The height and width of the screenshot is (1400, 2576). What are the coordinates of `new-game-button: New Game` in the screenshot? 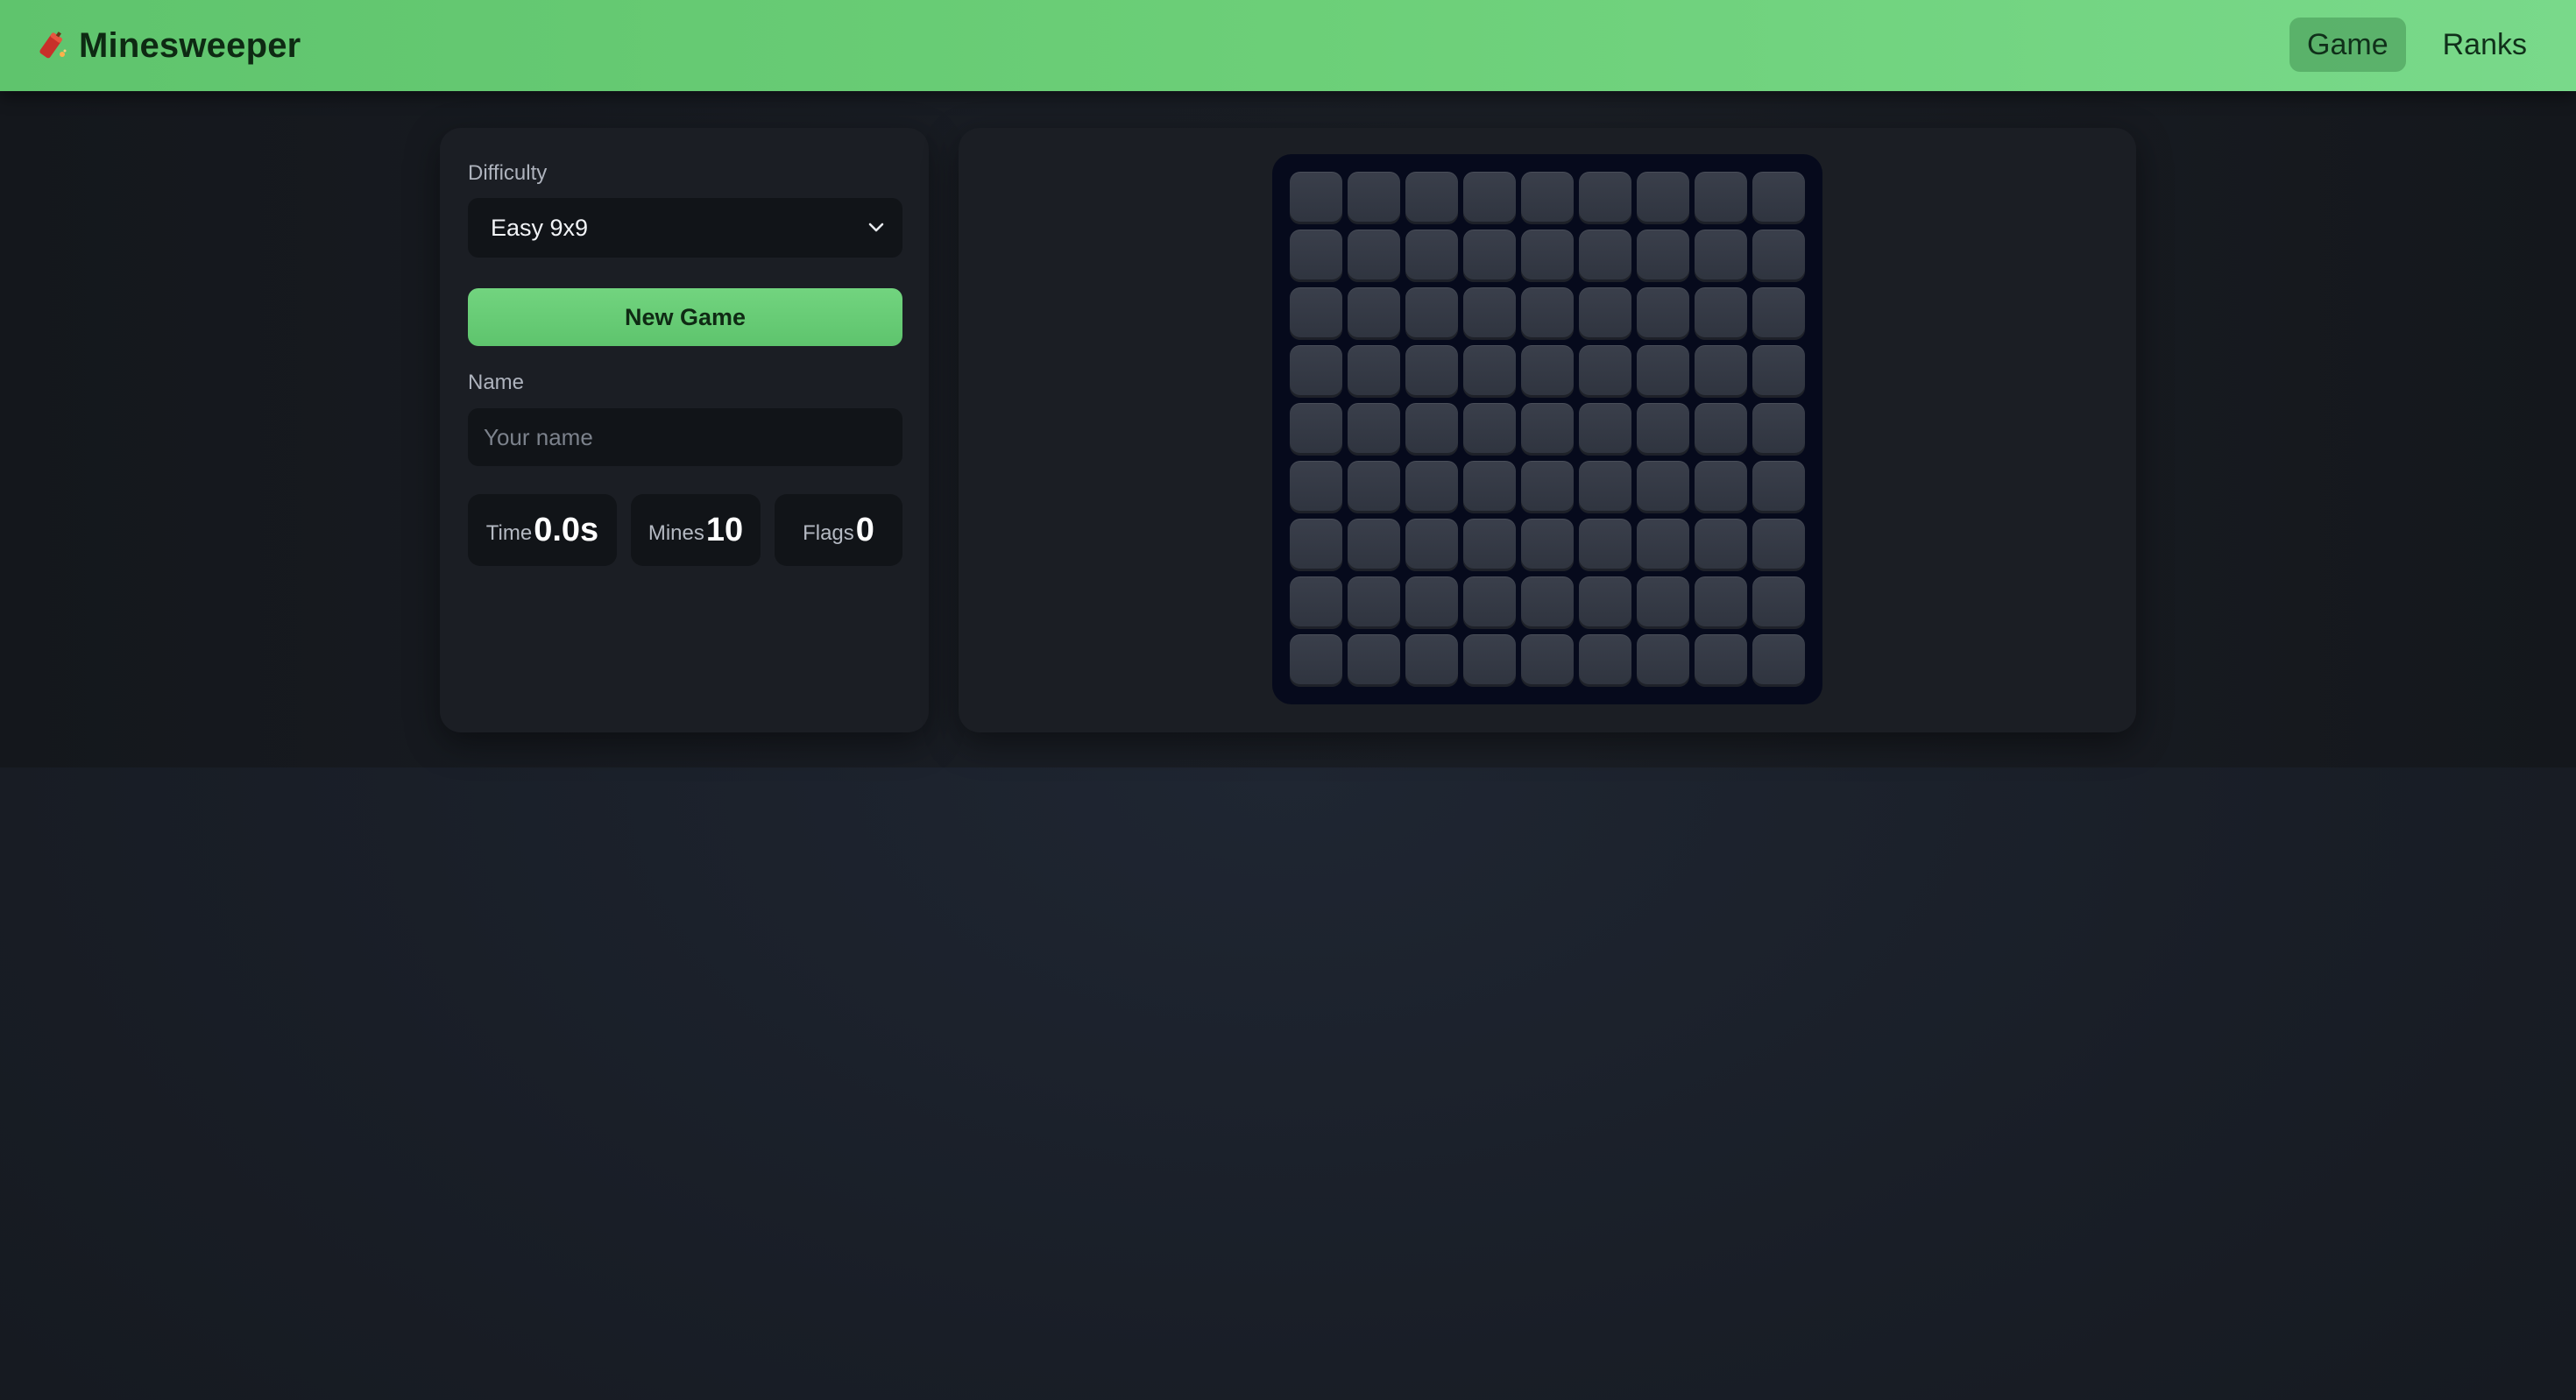 It's located at (685, 317).